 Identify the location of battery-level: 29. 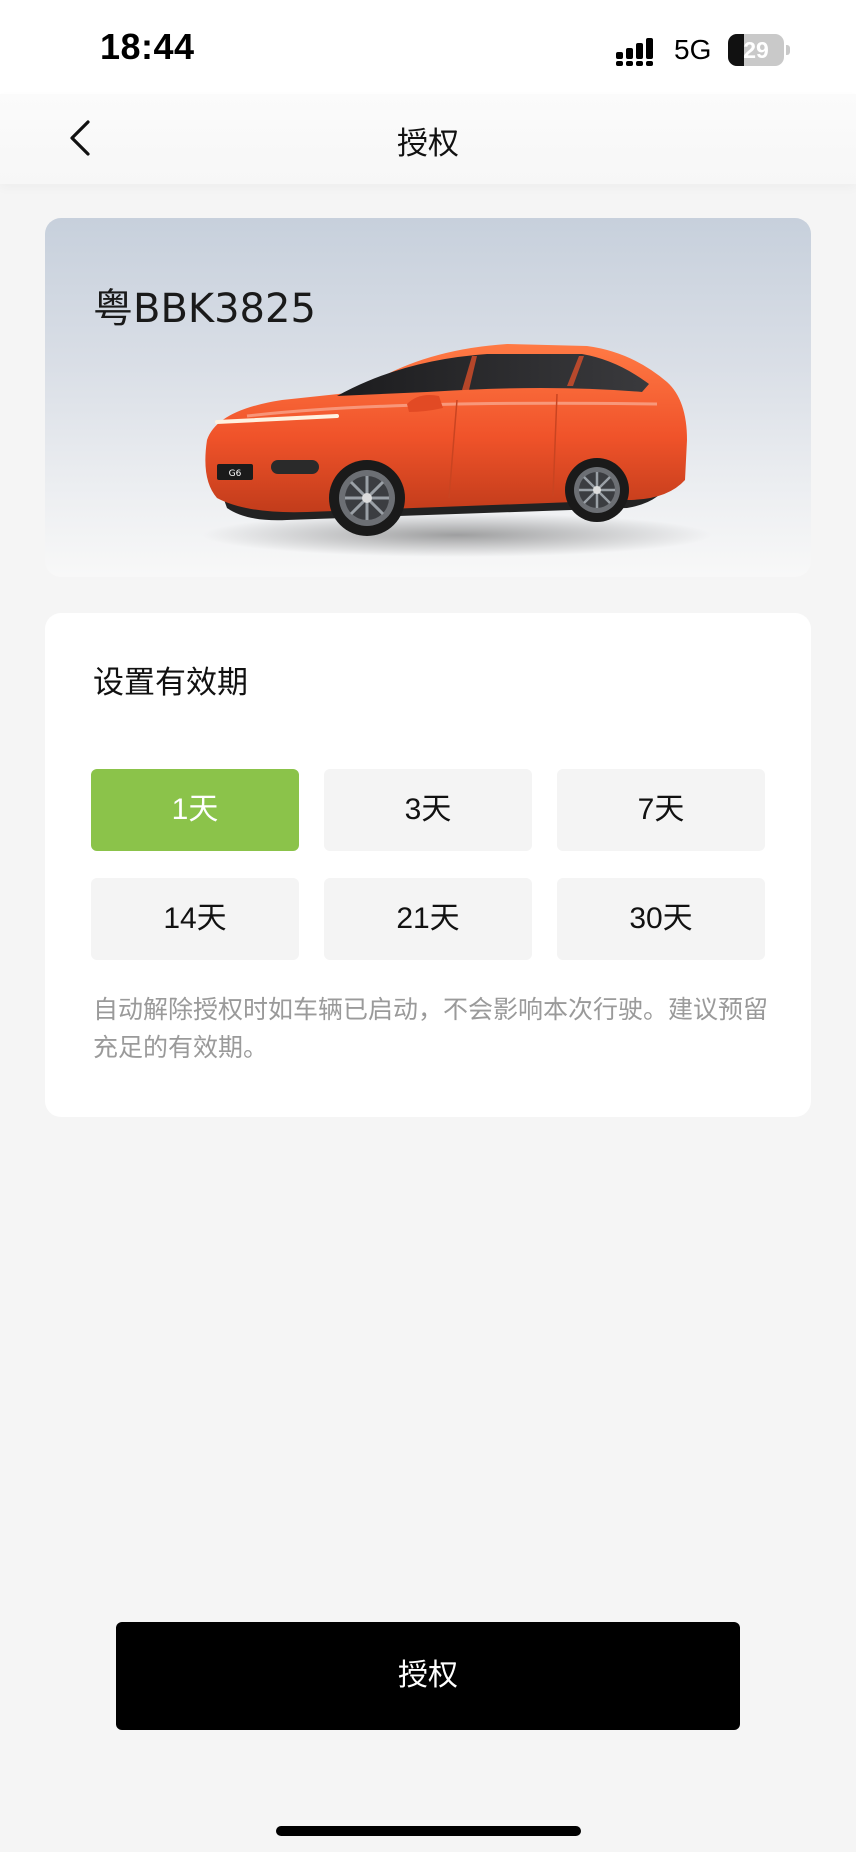
(756, 50).